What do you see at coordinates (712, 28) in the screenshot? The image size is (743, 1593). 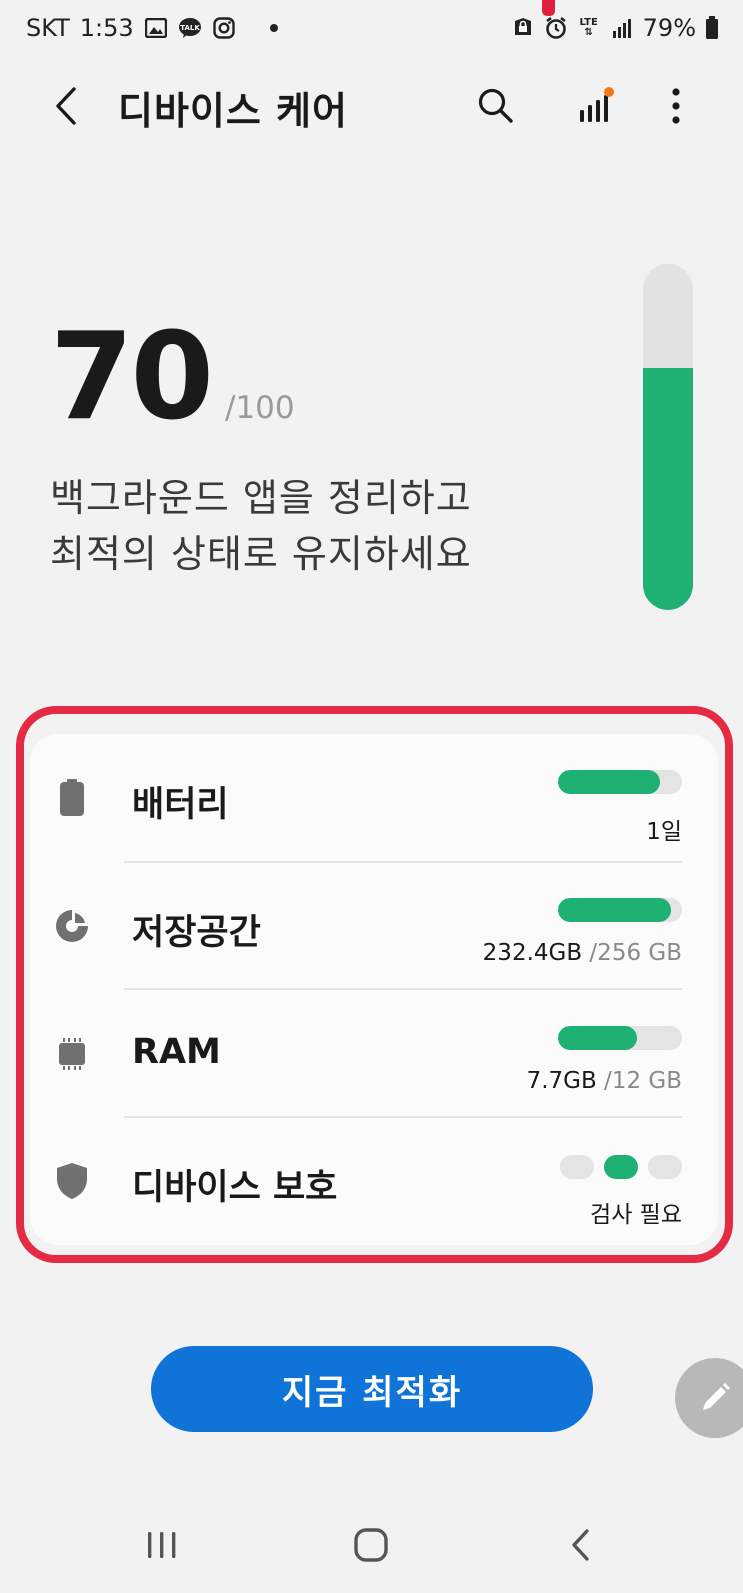 I see `battery-status-icon` at bounding box center [712, 28].